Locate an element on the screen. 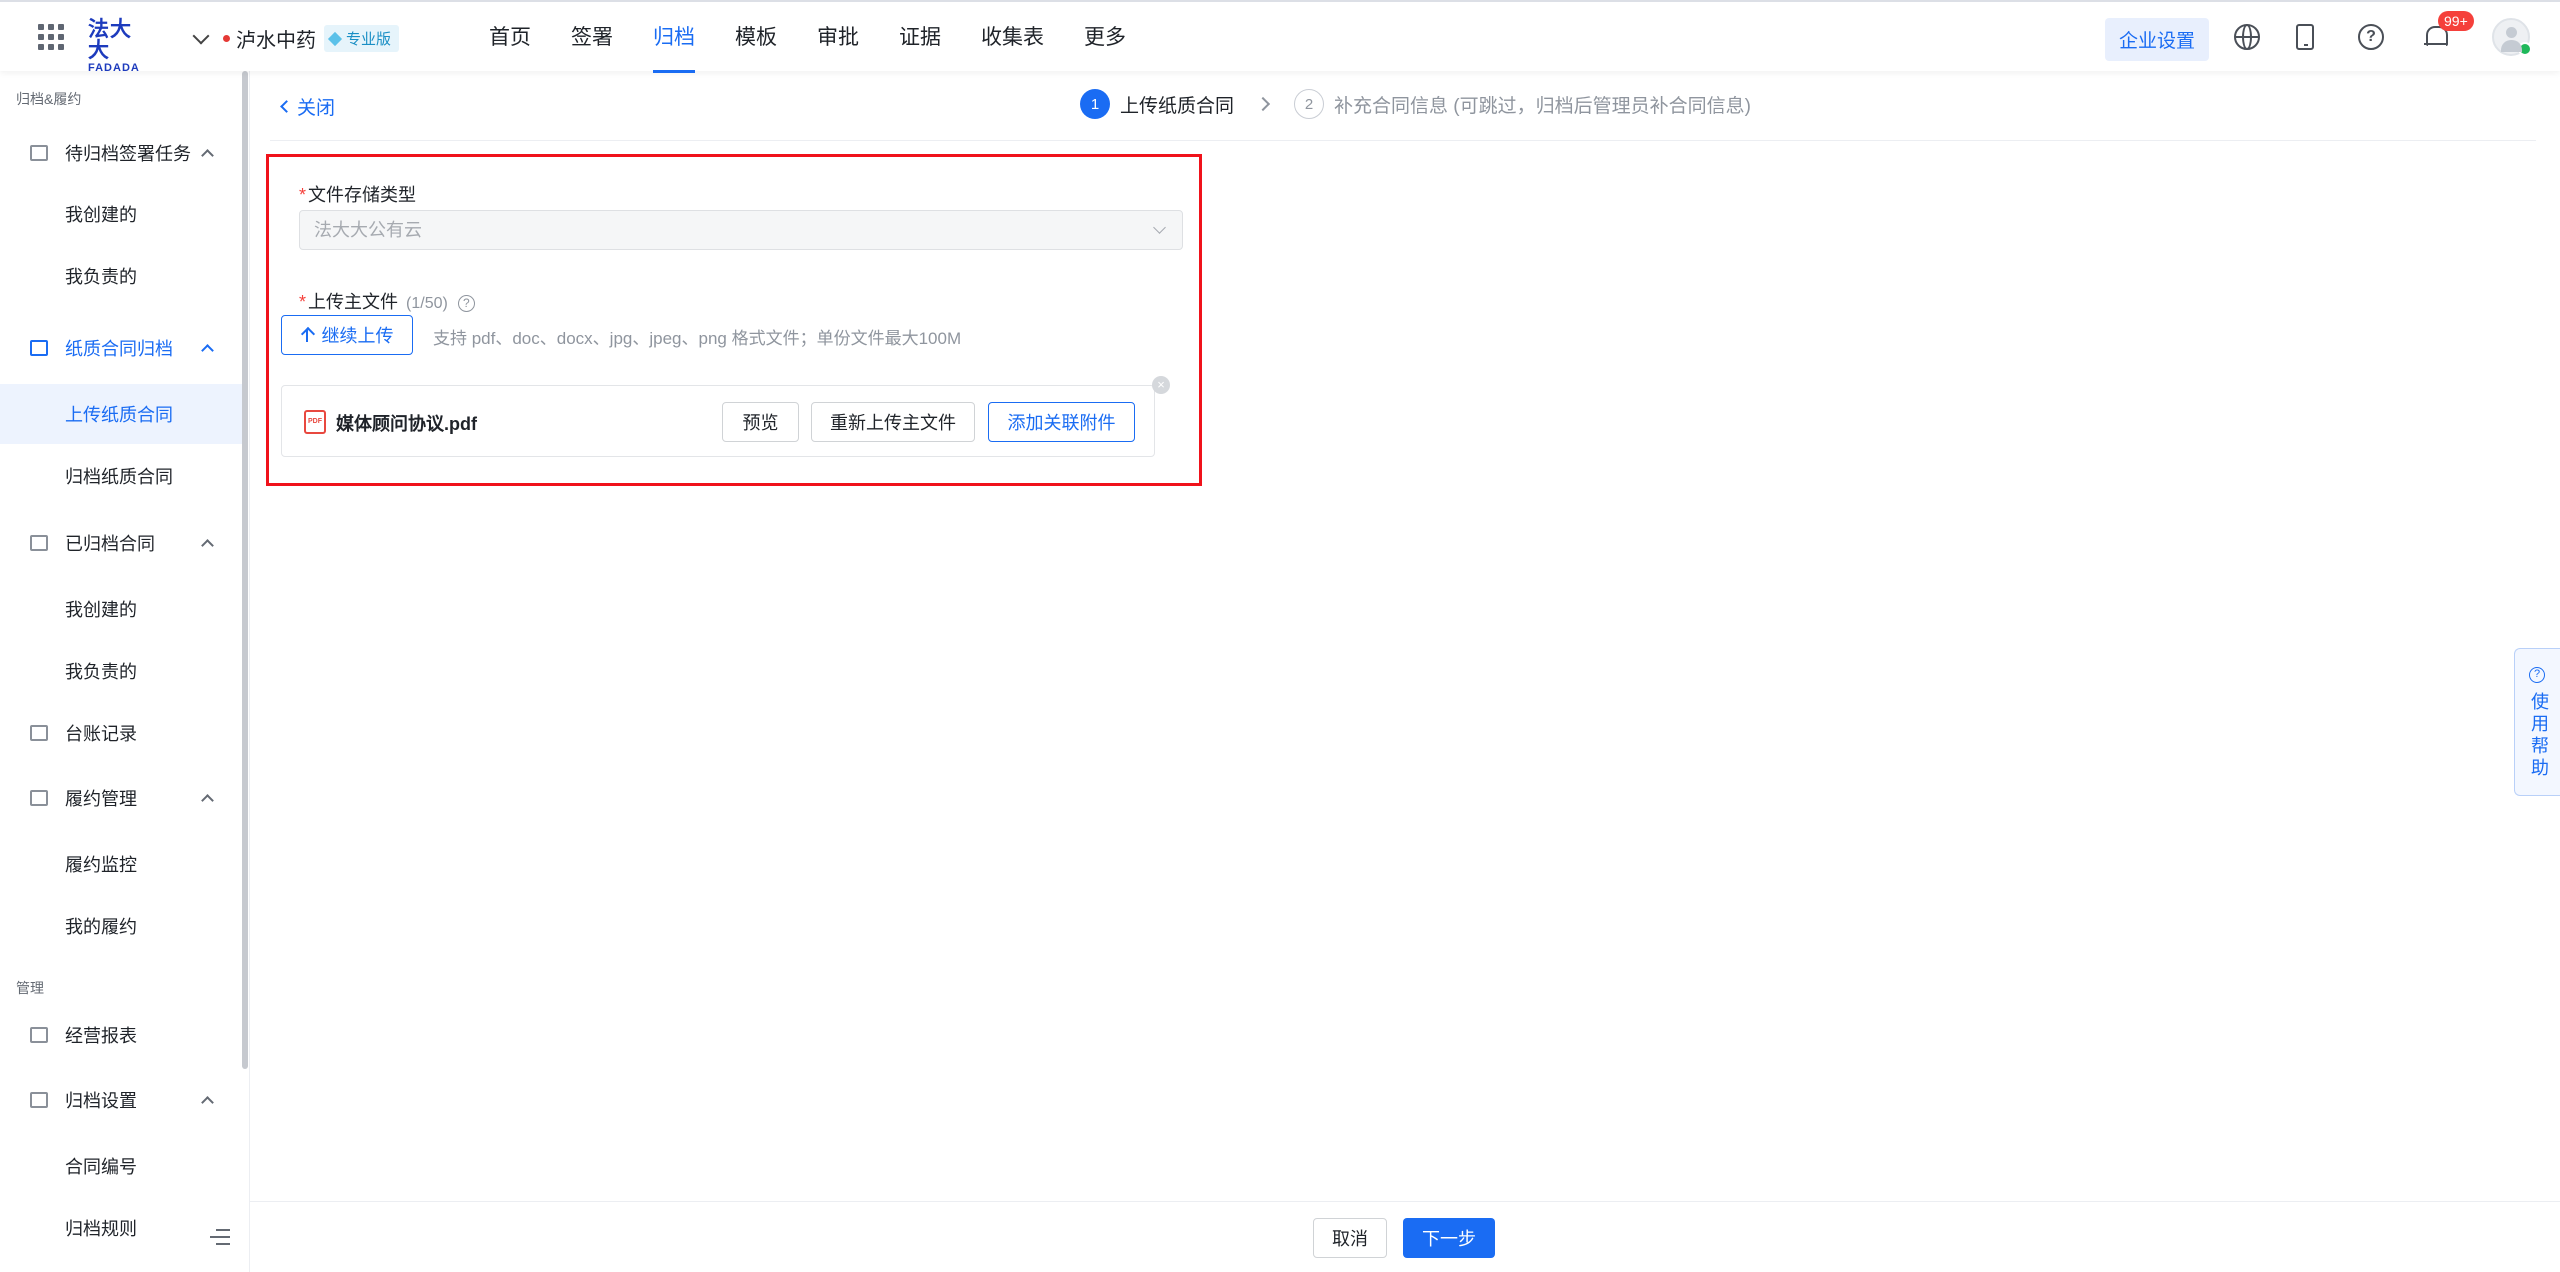 Image resolution: width=2560 pixels, height=1272 pixels. edition-badge: 专业版 is located at coordinates (362, 38).